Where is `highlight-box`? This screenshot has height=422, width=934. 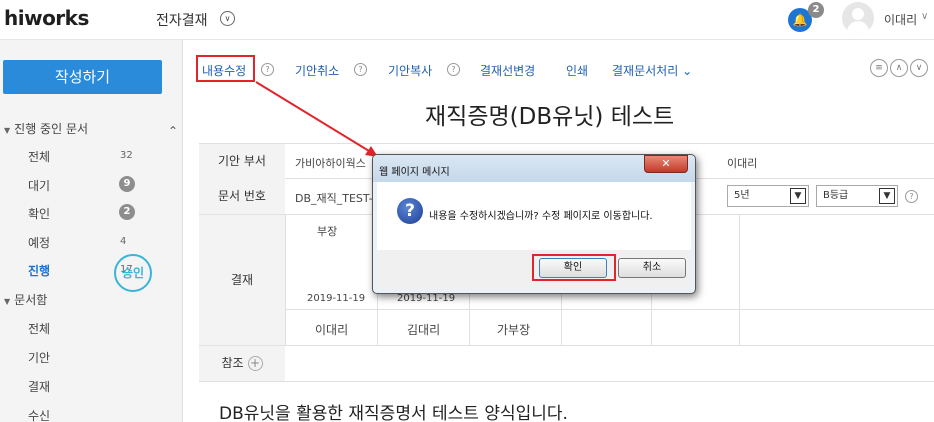
highlight-box is located at coordinates (574, 267).